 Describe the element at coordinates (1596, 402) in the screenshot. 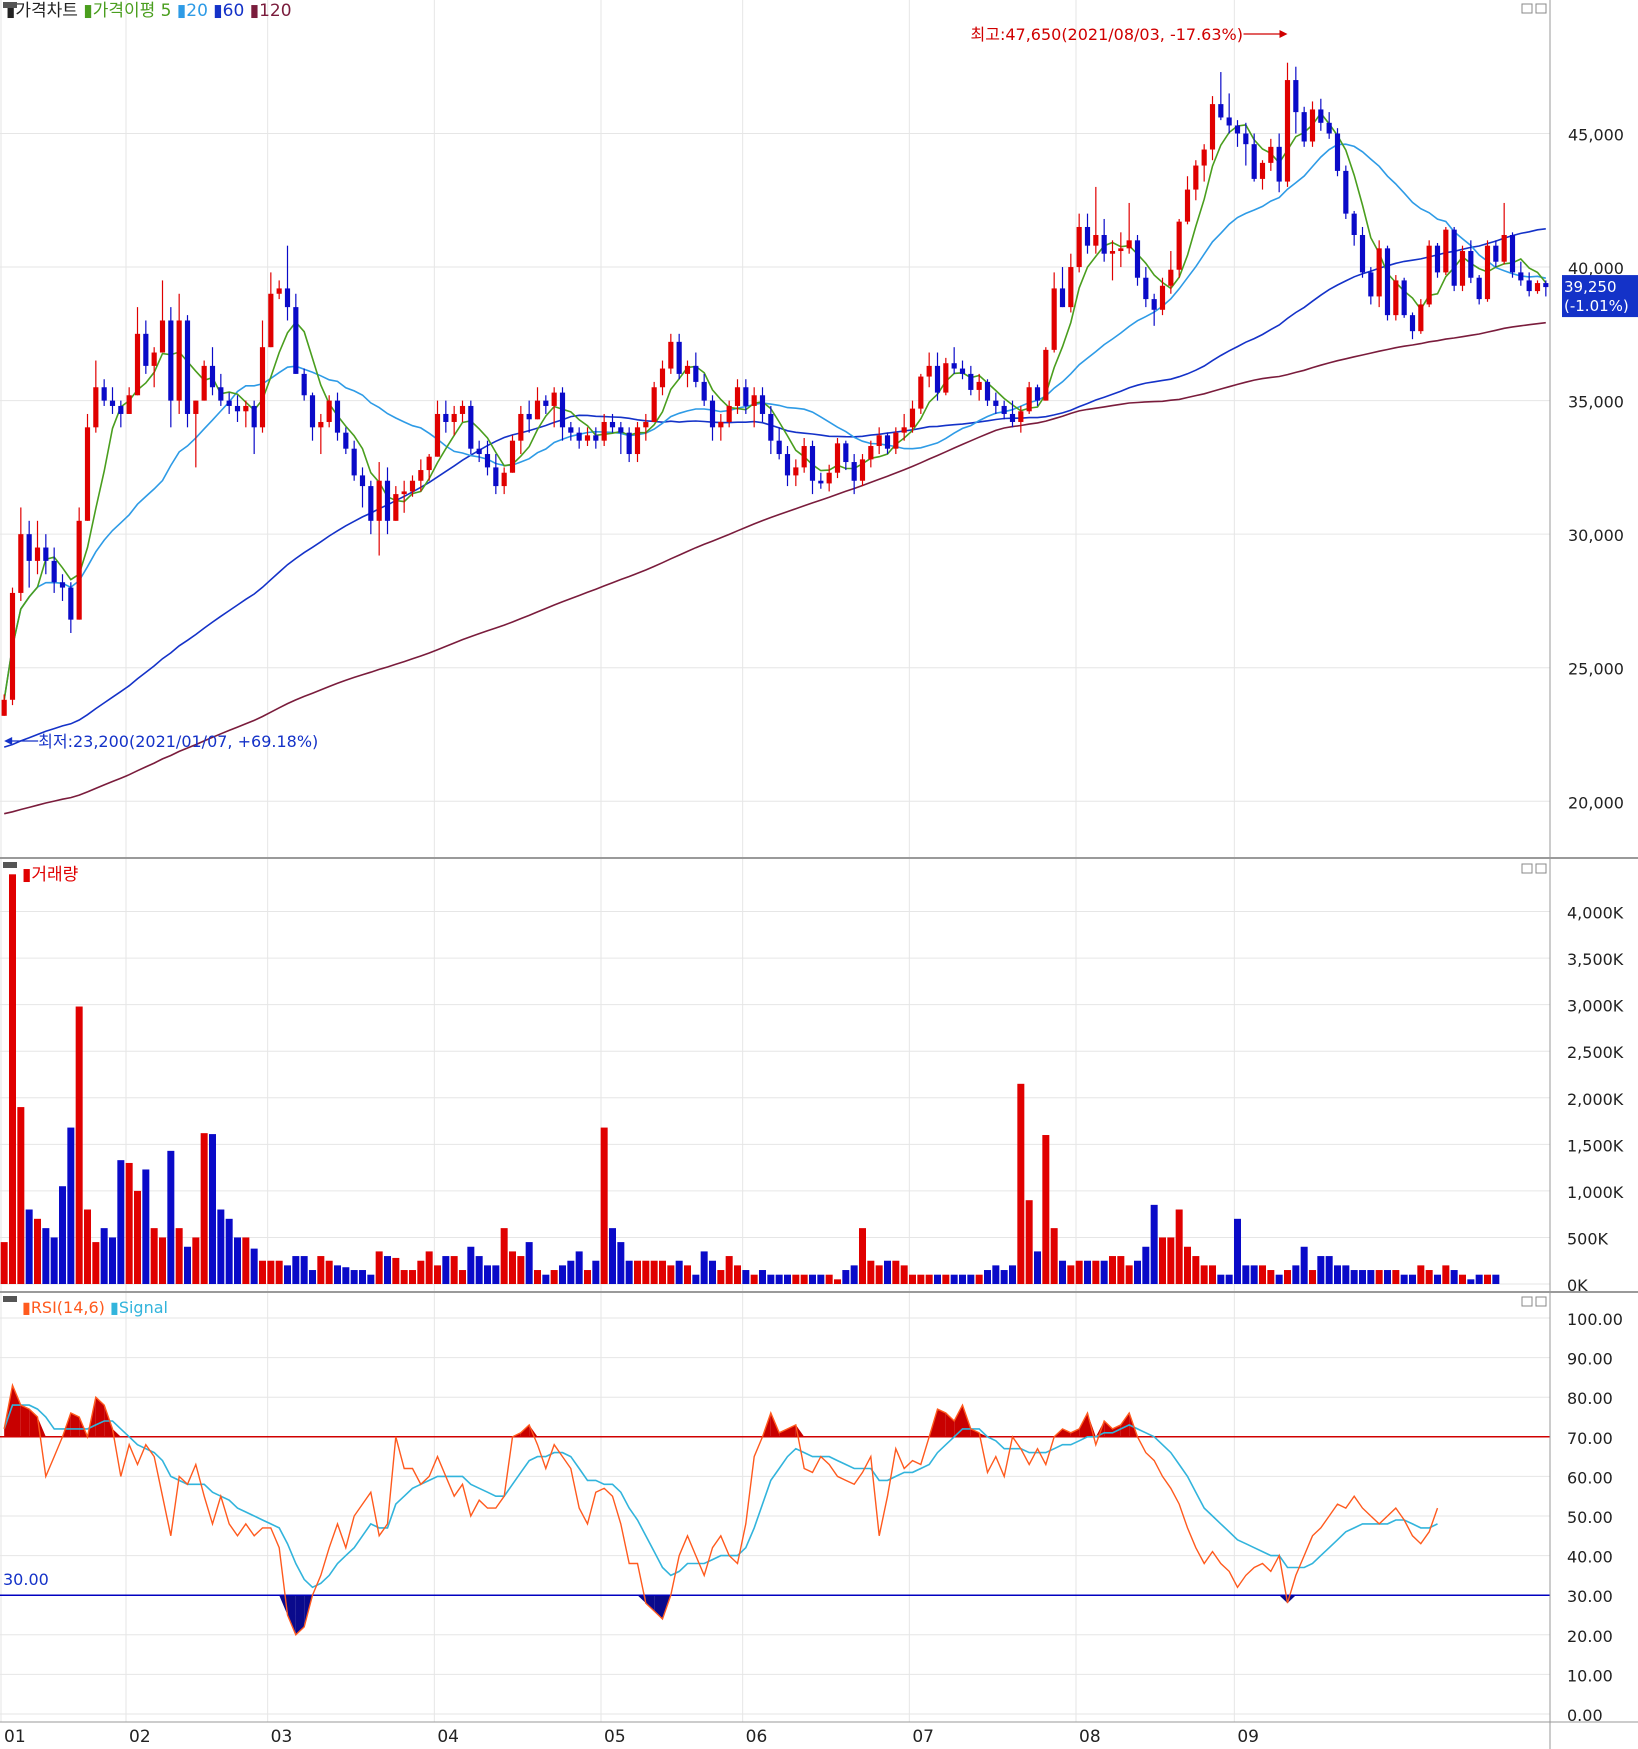

I see `price-tick-label: 35,000` at that location.